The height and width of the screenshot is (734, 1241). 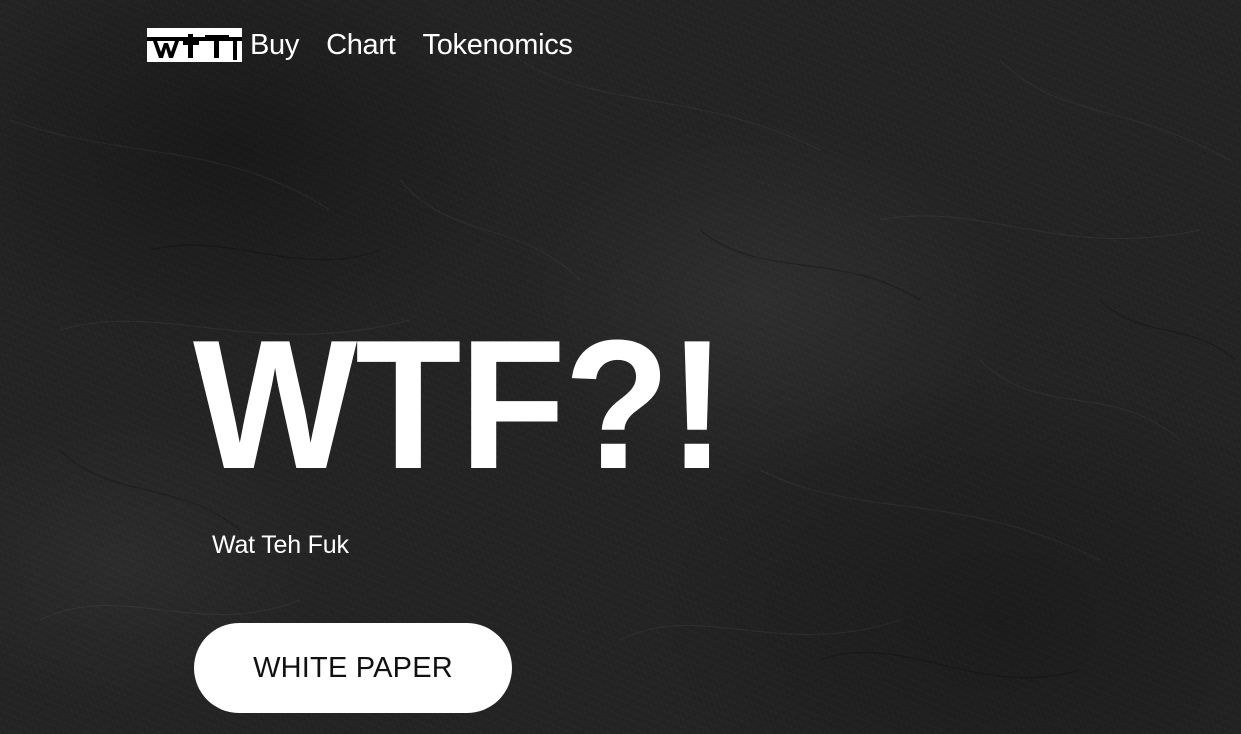 I want to click on white-paper-button: WHITE PAPER, so click(x=353, y=668).